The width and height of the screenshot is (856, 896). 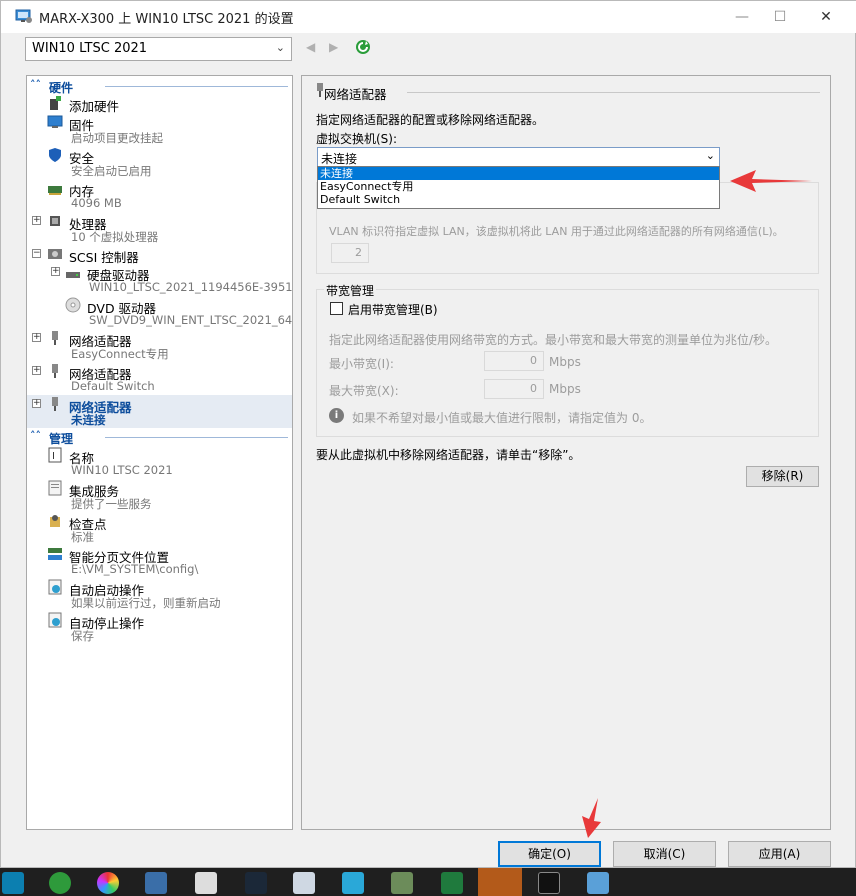 I want to click on switch-option-easyconnect: EasyConnect专用, so click(x=518, y=186).